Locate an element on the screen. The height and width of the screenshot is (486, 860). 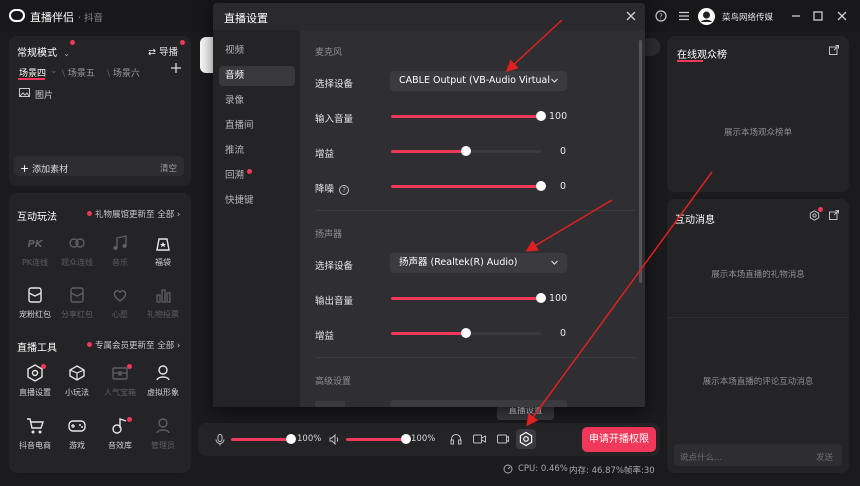
mic-gain-slider is located at coordinates (466, 151).